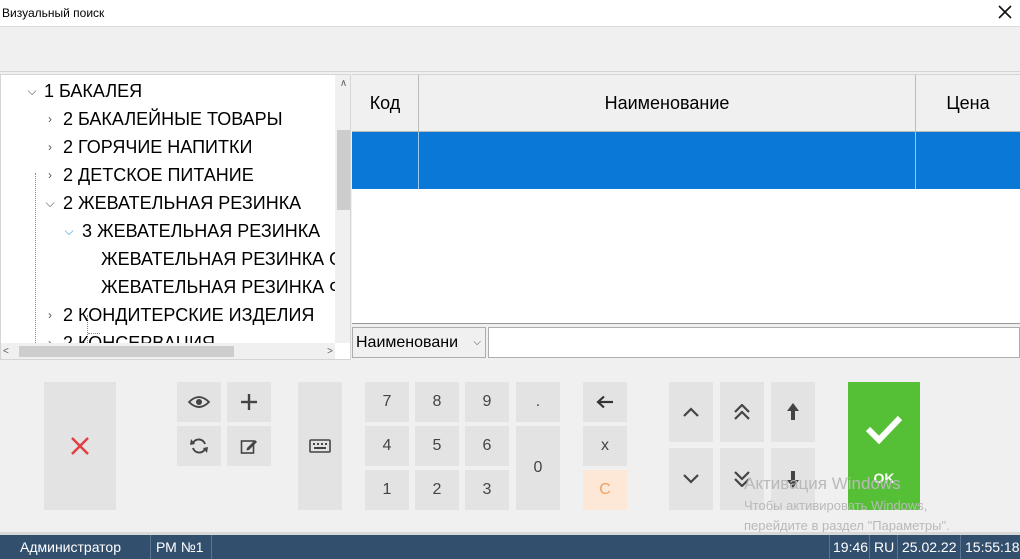 Image resolution: width=1020 pixels, height=559 pixels. What do you see at coordinates (538, 402) in the screenshot?
I see `key-decimal: .` at bounding box center [538, 402].